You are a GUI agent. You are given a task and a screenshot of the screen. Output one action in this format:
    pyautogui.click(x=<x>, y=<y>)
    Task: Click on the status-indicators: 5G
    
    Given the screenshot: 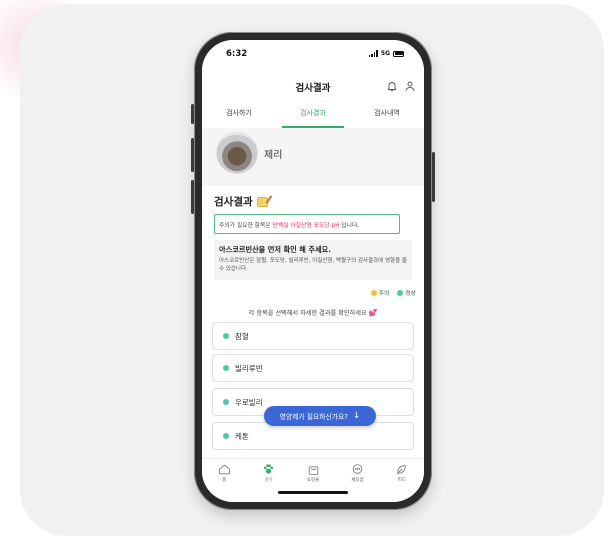 What is the action you would take?
    pyautogui.click(x=386, y=53)
    